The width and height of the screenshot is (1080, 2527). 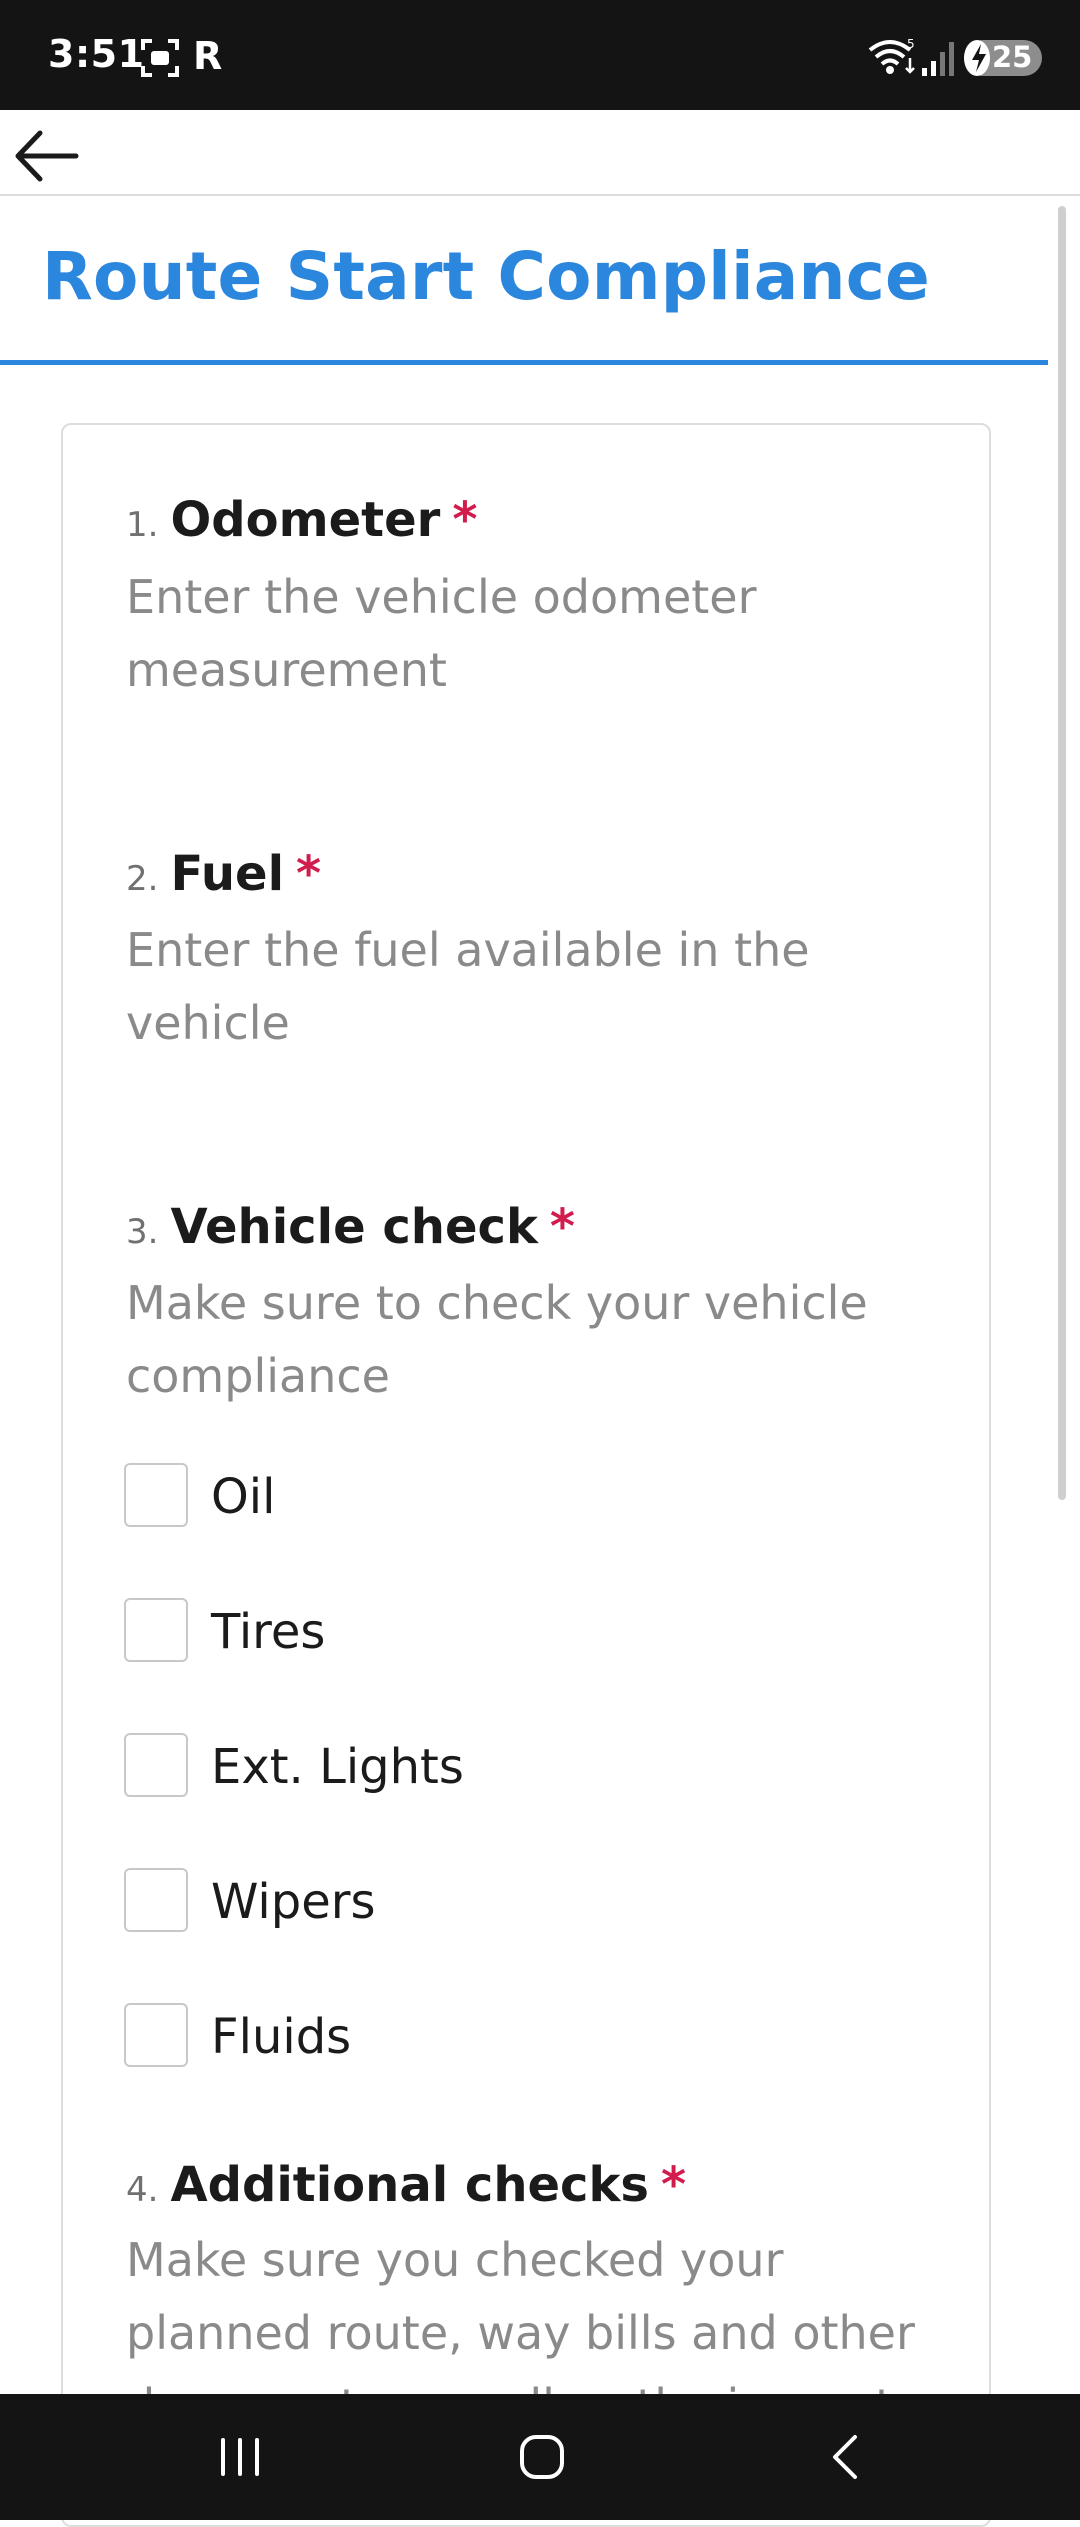 I want to click on svg-text: 5, so click(x=911, y=44).